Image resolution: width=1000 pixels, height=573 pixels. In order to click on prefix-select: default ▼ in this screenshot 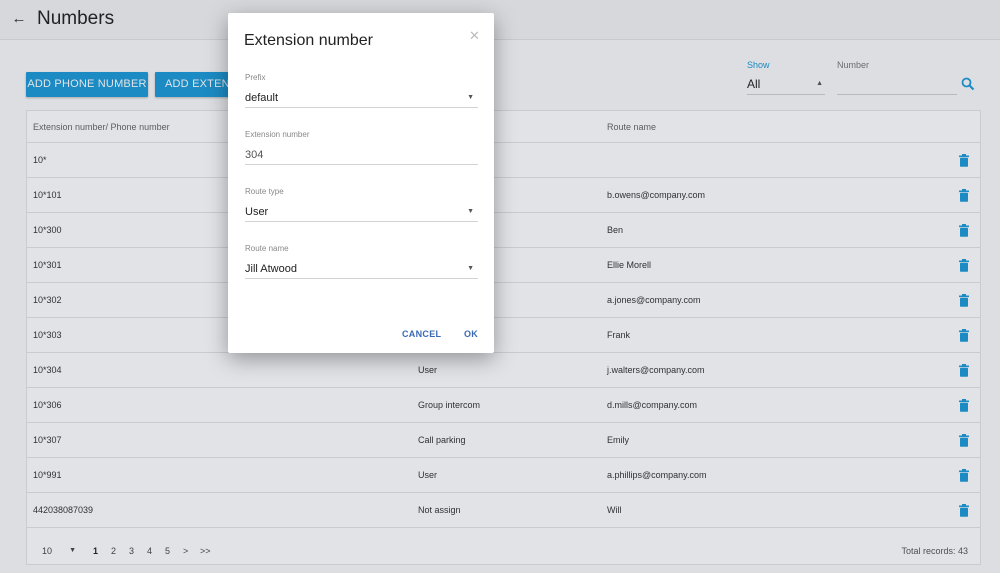, I will do `click(361, 98)`.